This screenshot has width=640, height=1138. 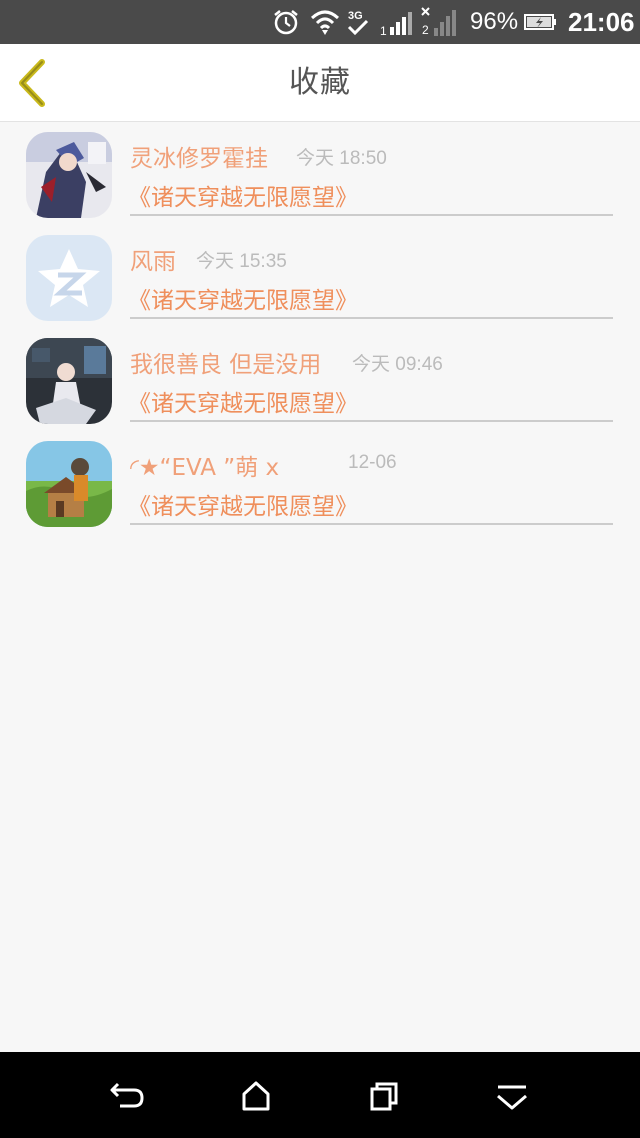 I want to click on signal-icon-1: 1, so click(x=398, y=22).